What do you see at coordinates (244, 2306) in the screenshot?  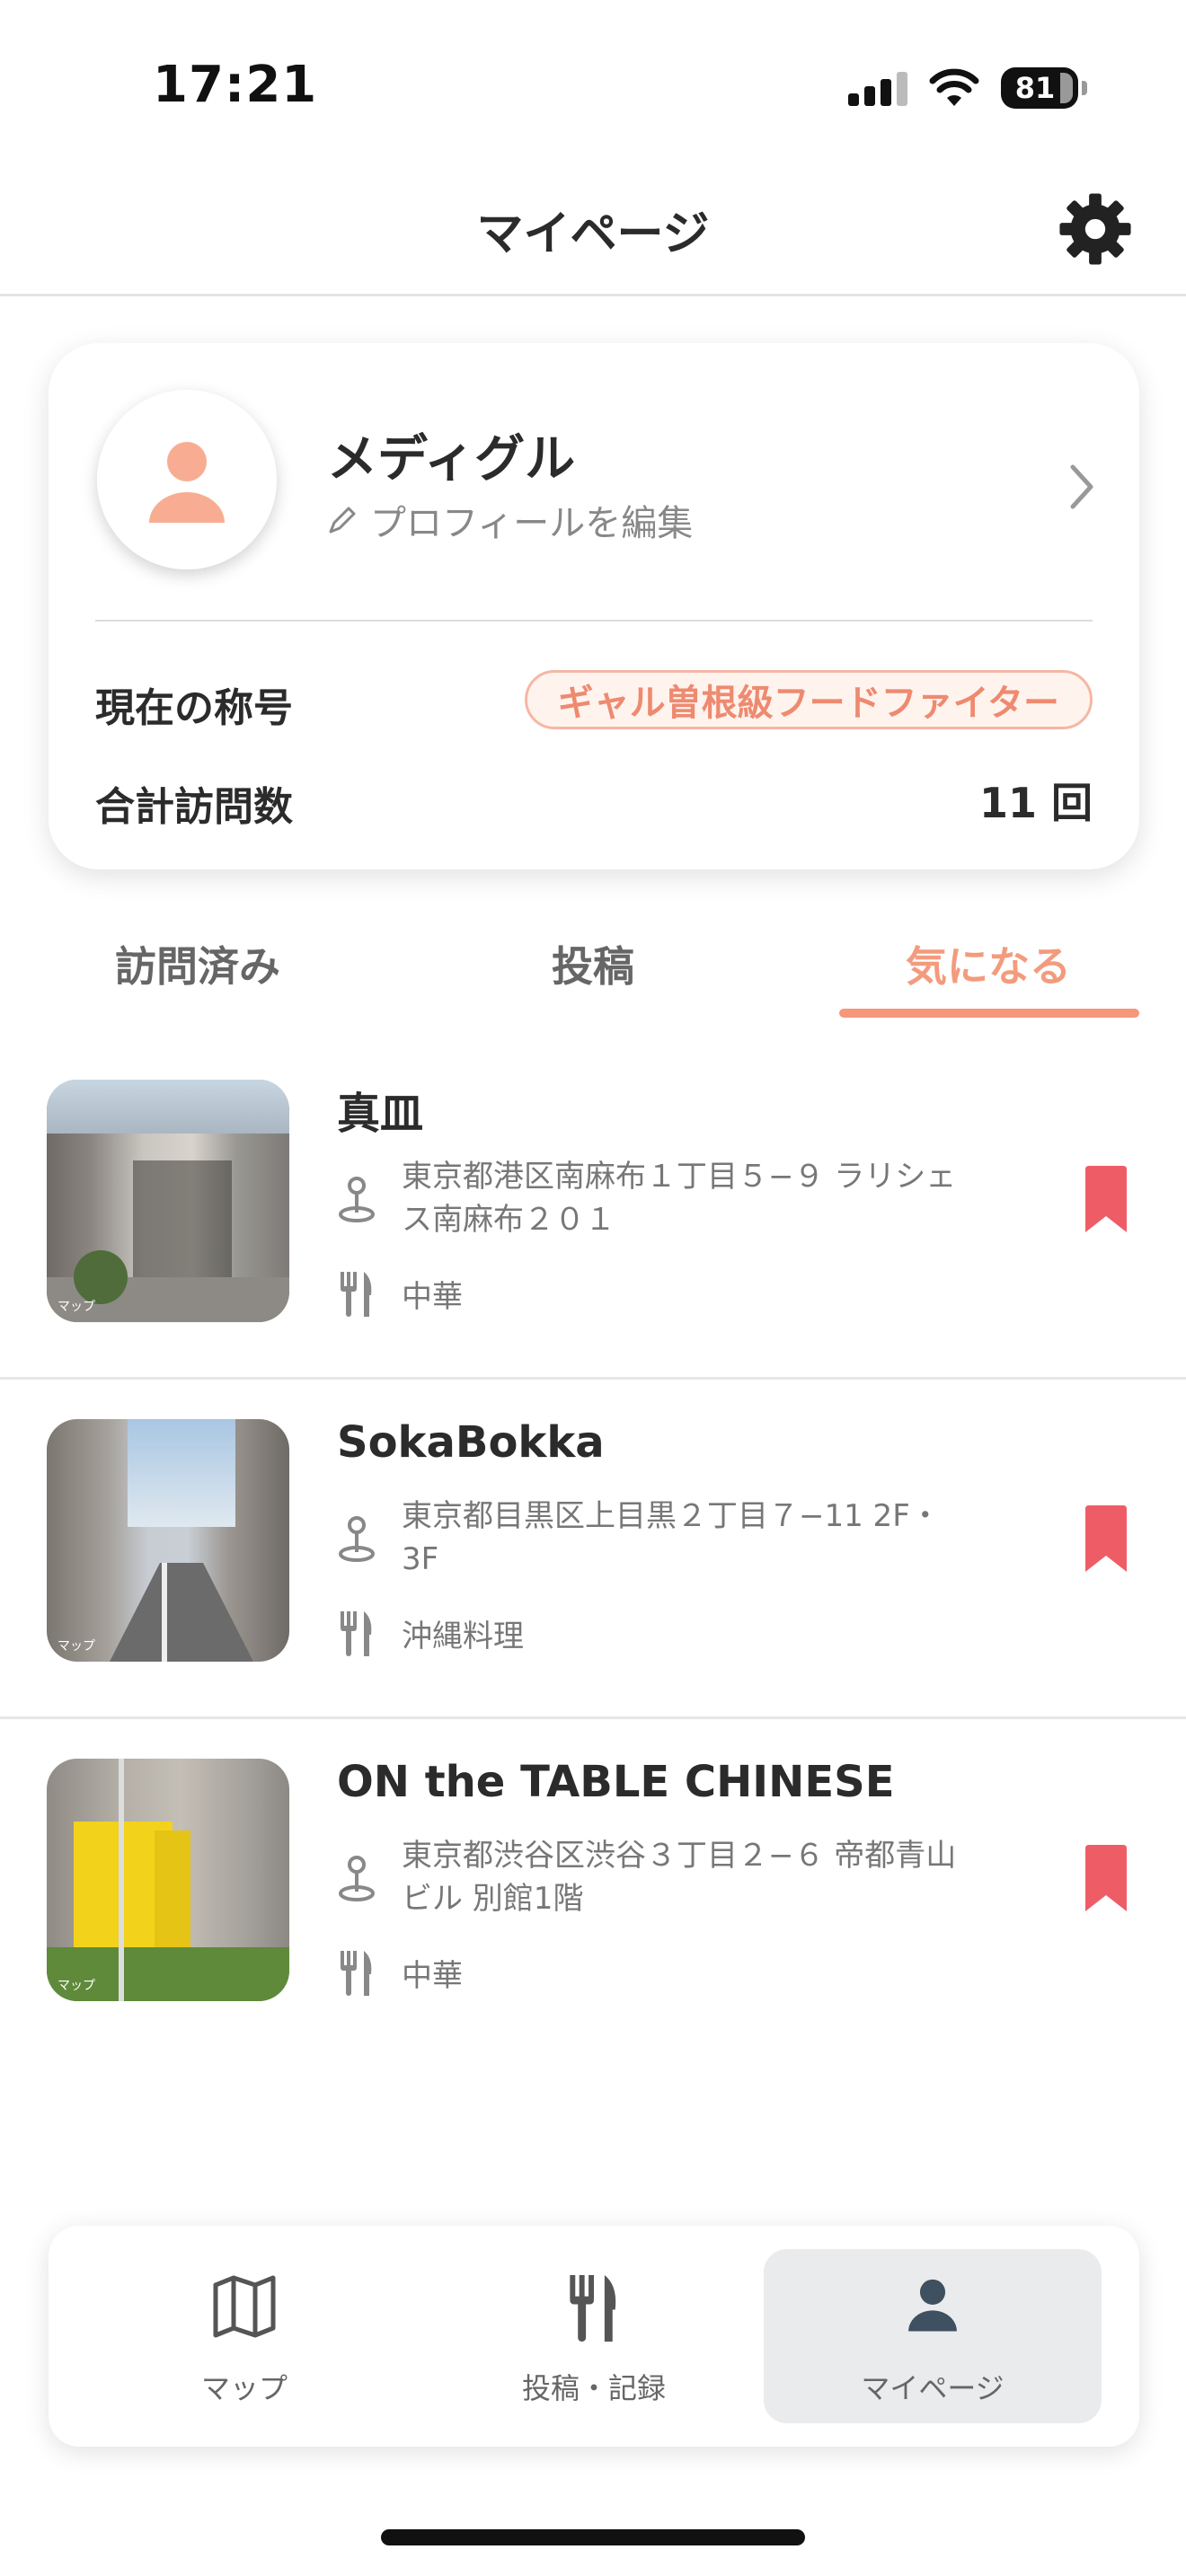 I see `map-icon` at bounding box center [244, 2306].